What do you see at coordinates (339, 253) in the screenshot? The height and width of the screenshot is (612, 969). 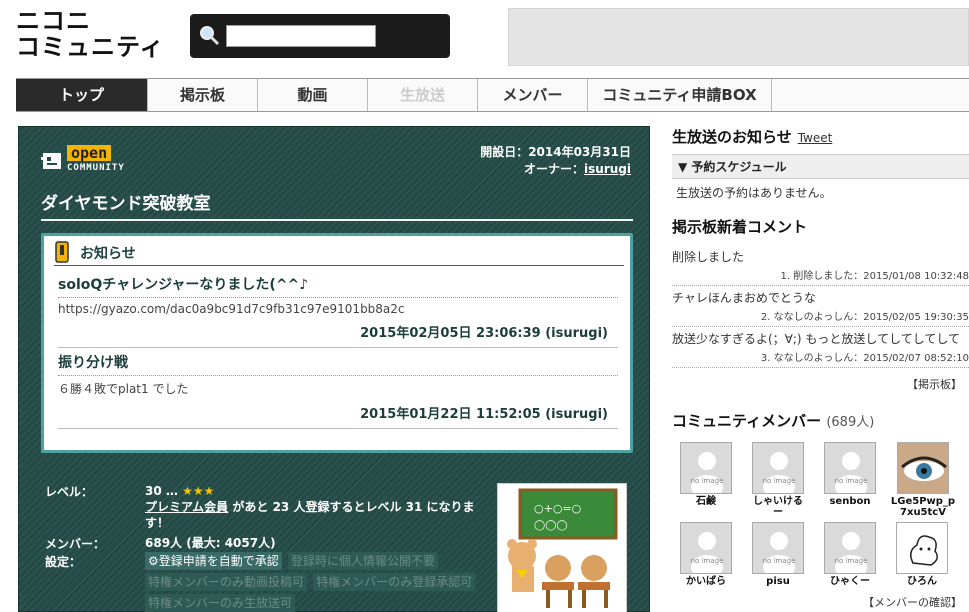 I see `news-header: お知らせ` at bounding box center [339, 253].